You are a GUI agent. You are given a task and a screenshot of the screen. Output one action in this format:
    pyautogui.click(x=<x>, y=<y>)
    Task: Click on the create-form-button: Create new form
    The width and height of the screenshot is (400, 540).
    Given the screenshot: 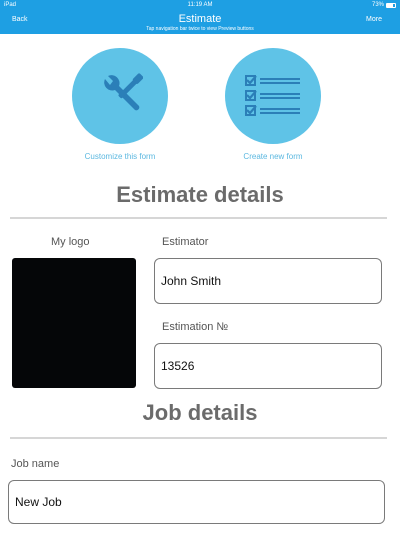 What is the action you would take?
    pyautogui.click(x=273, y=104)
    